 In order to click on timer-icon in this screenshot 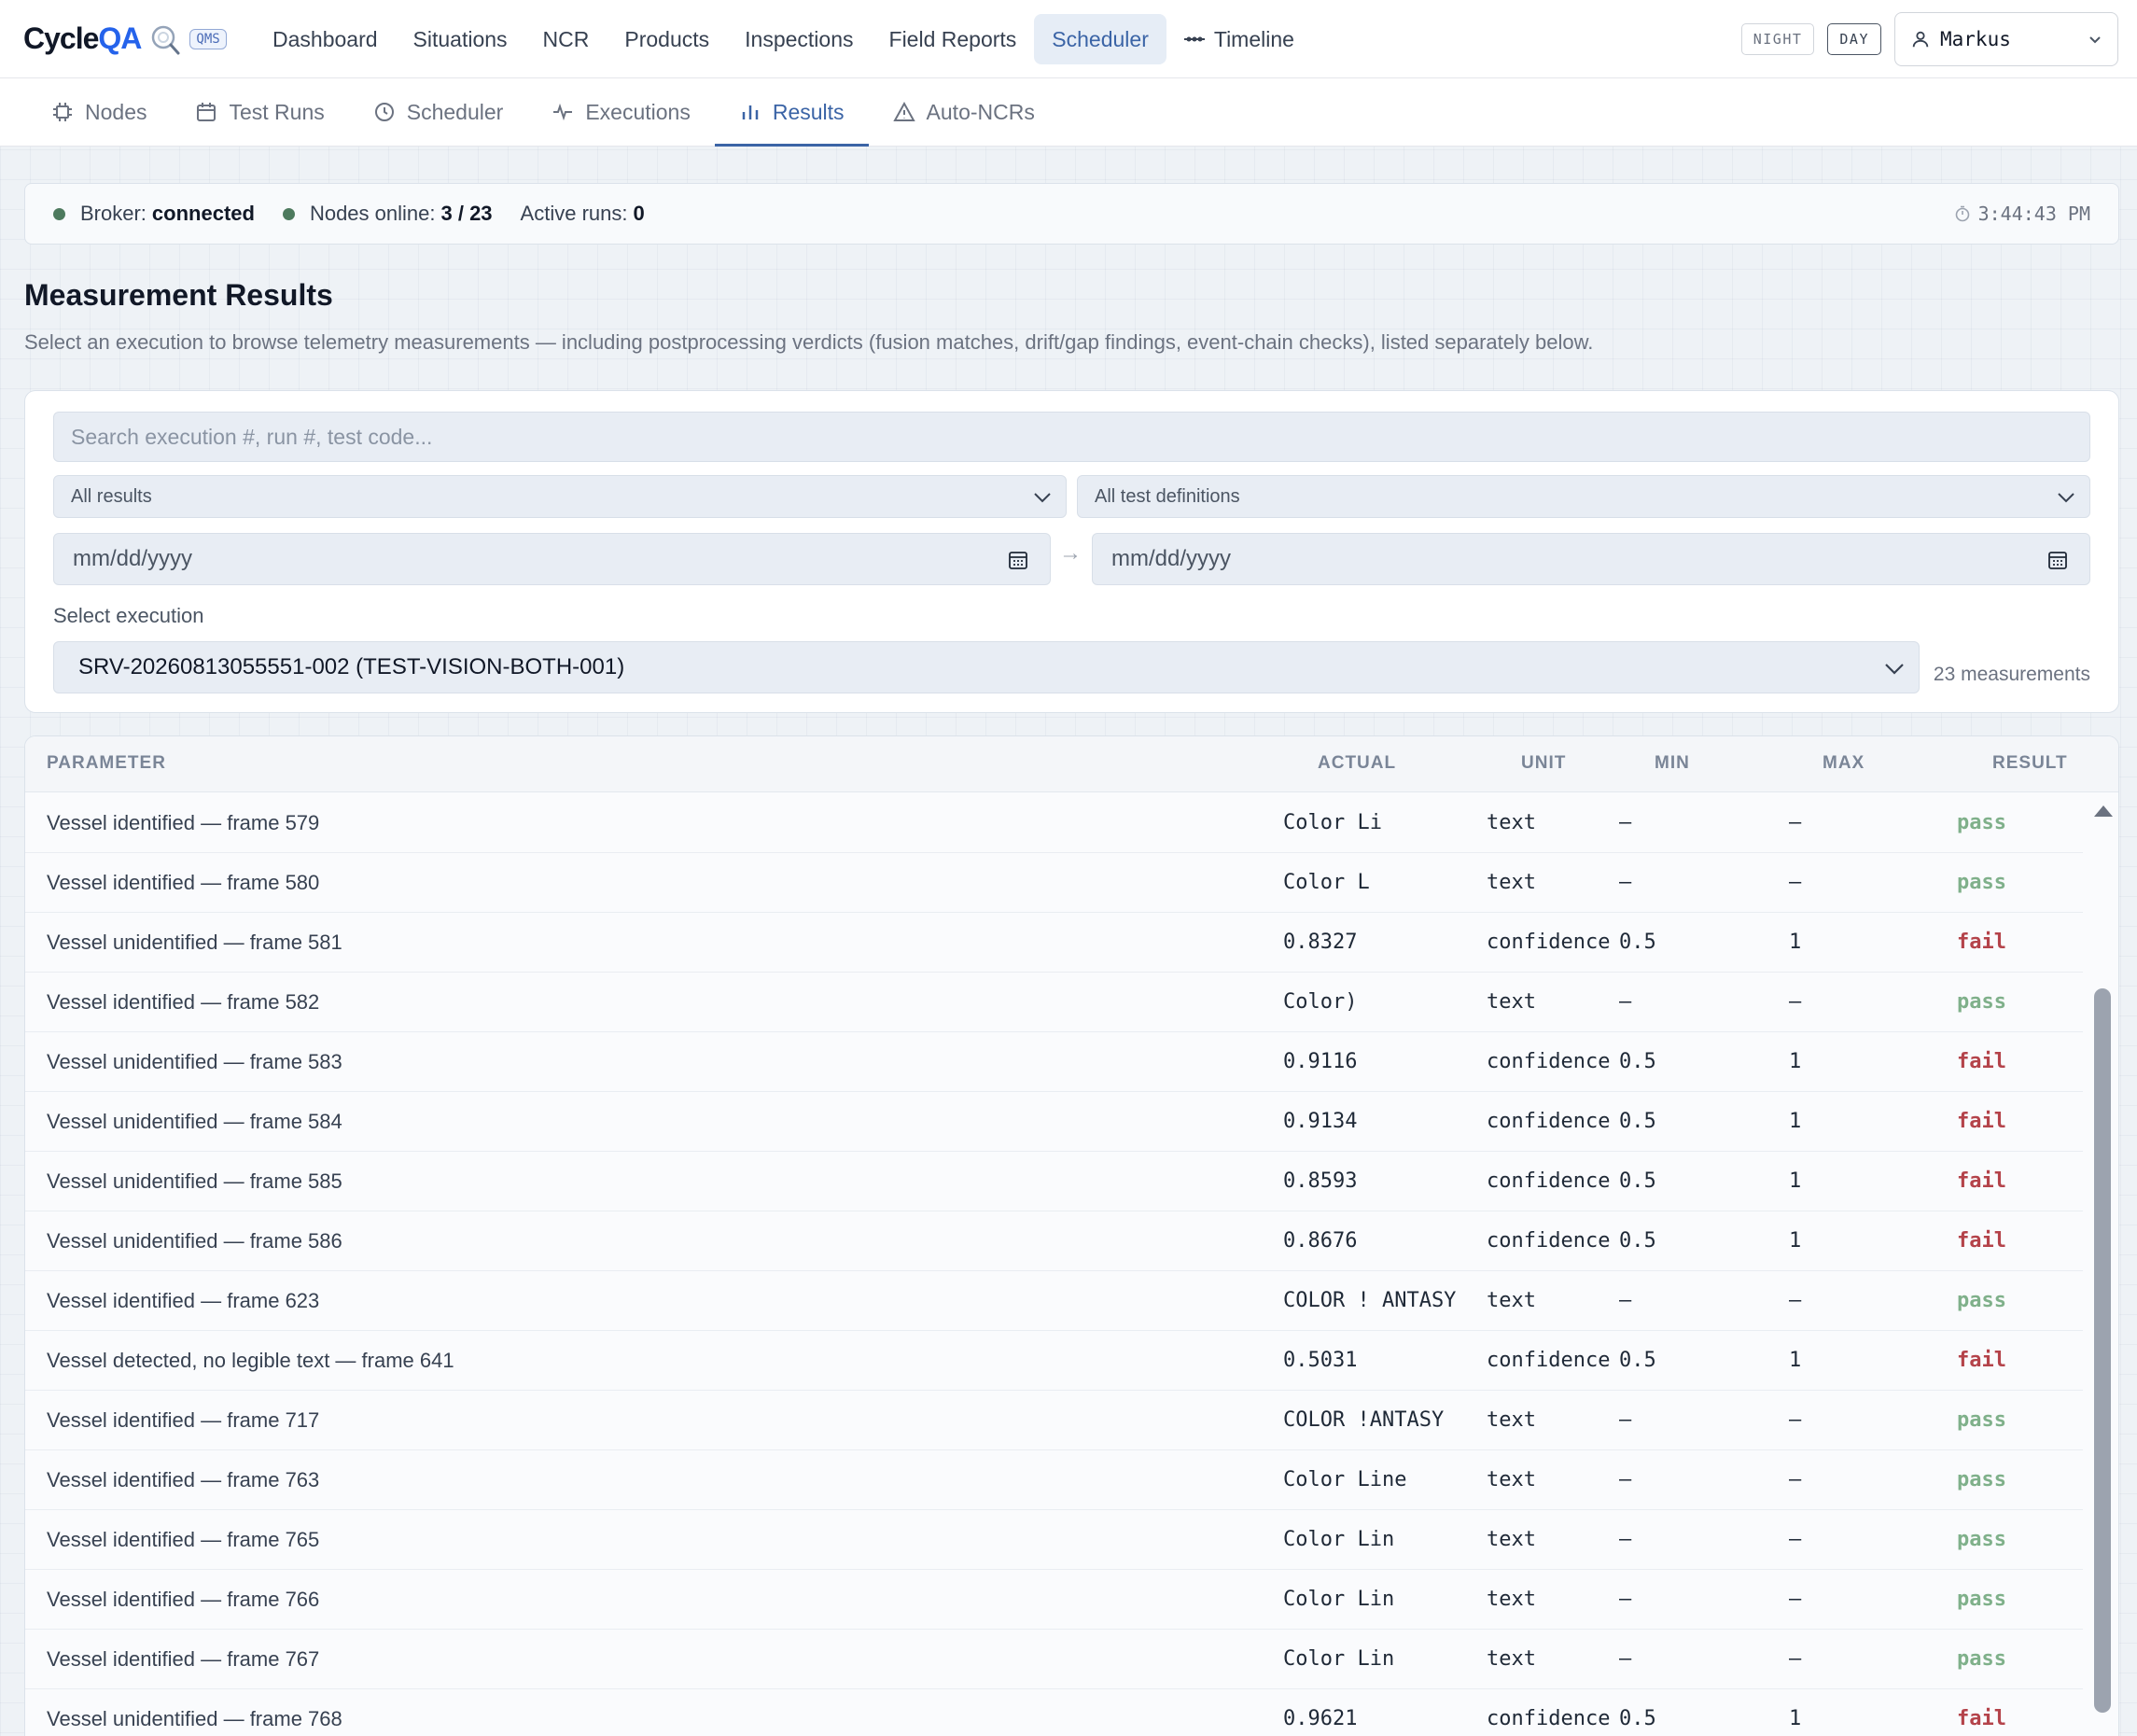, I will do `click(1962, 213)`.